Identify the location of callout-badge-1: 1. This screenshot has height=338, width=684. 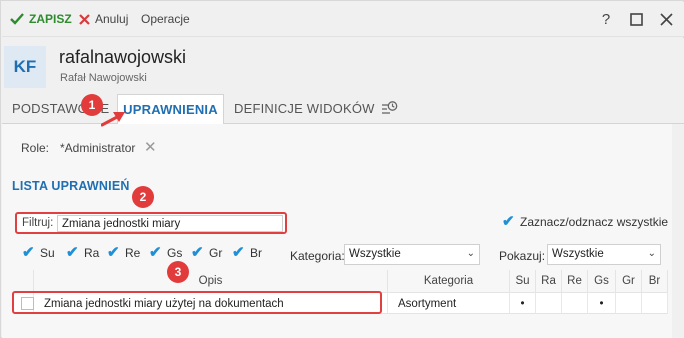
(92, 105).